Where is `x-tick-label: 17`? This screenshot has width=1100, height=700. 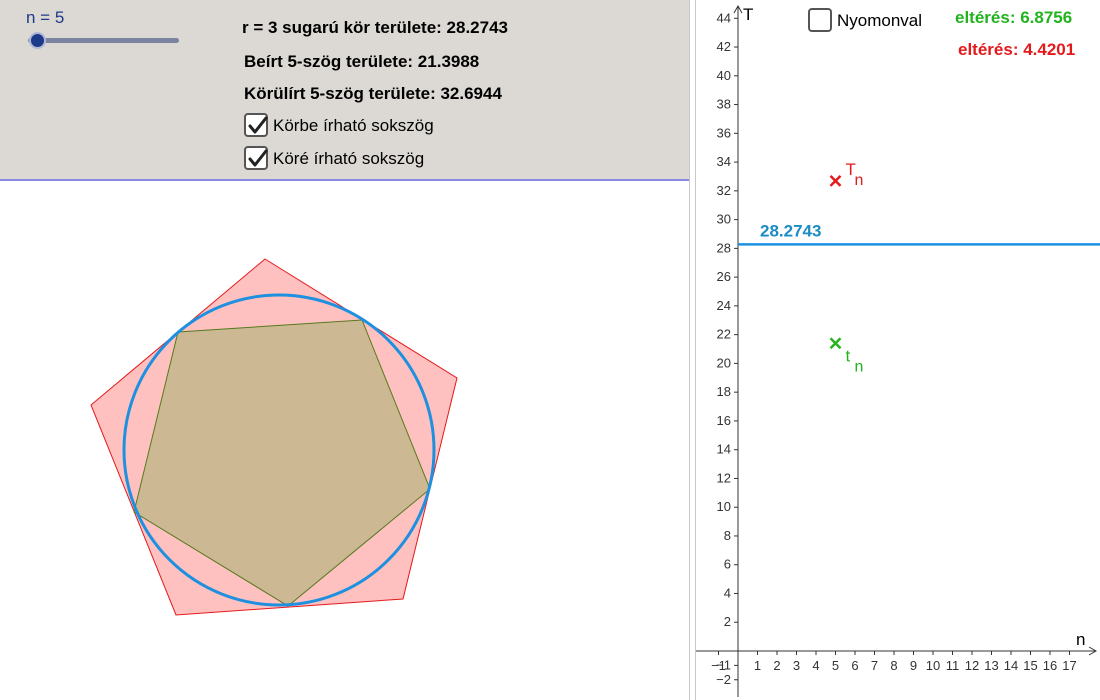 x-tick-label: 17 is located at coordinates (1069, 665).